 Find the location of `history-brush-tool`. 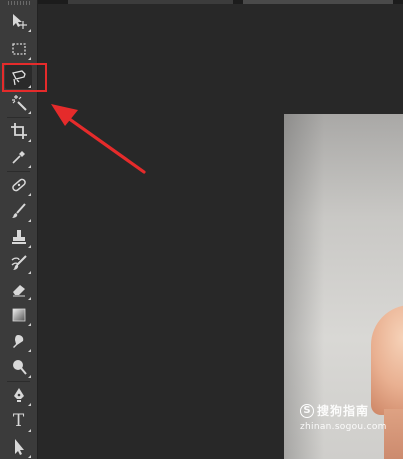

history-brush-tool is located at coordinates (18, 263).